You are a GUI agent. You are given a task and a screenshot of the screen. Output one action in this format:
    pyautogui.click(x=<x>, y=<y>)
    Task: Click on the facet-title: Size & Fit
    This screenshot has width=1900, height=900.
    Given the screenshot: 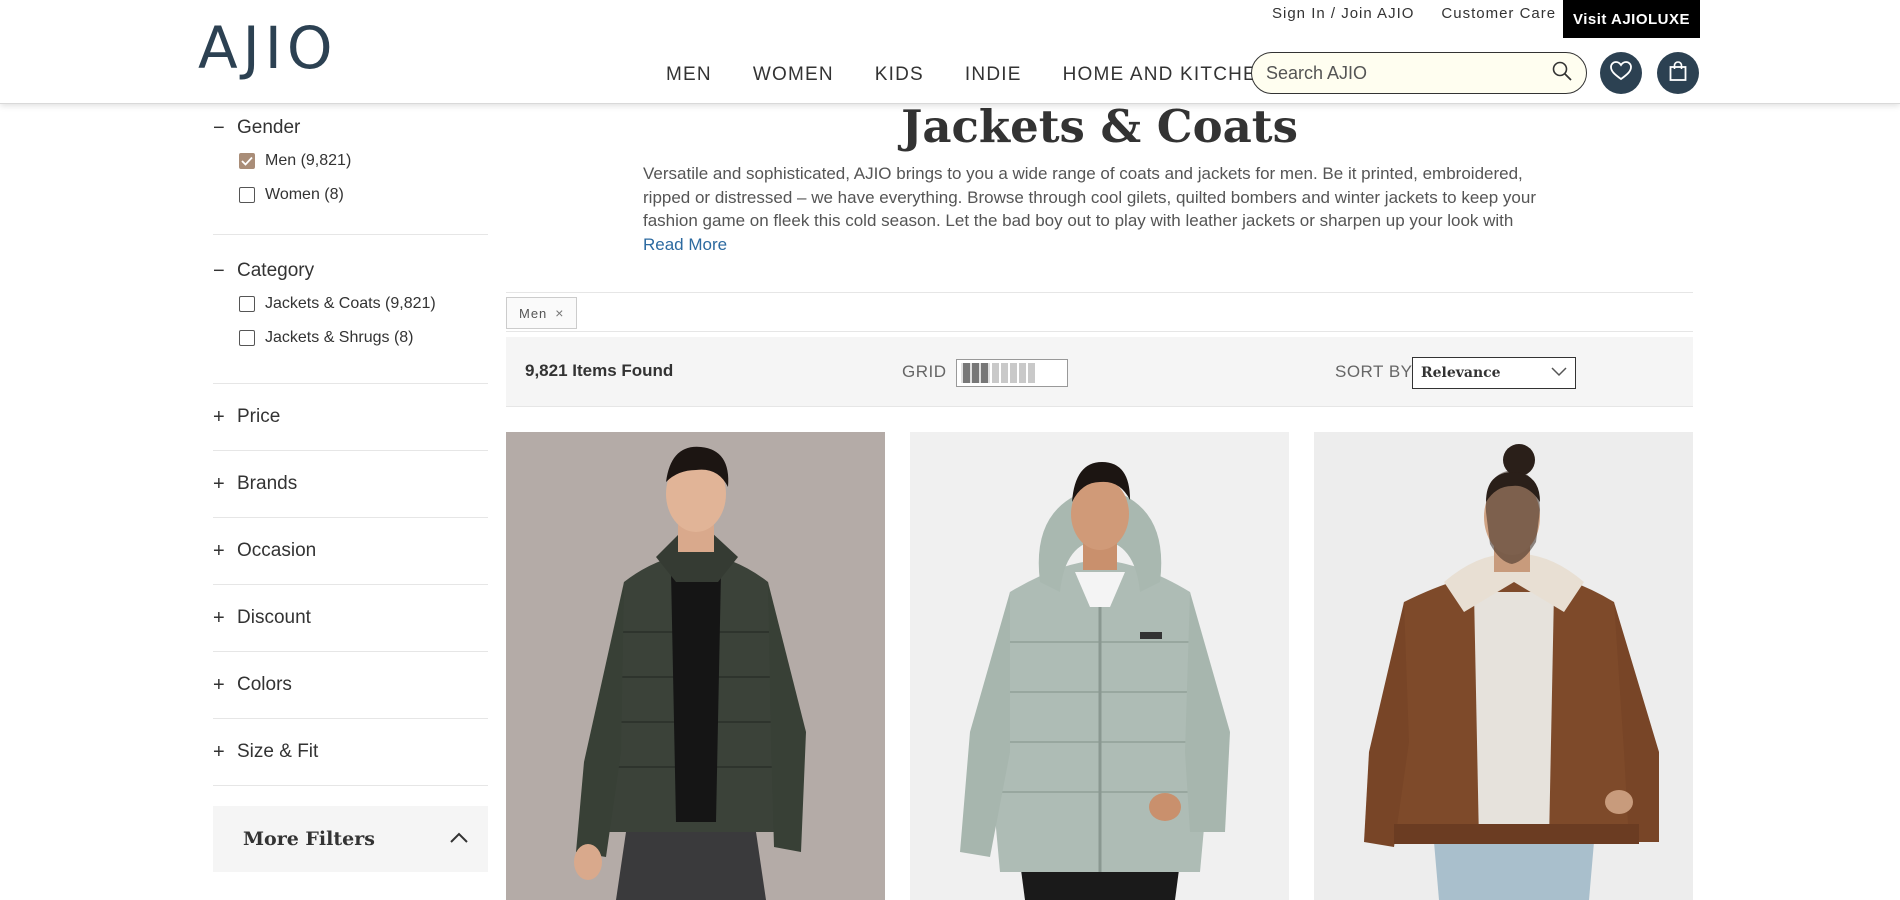 What is the action you would take?
    pyautogui.click(x=278, y=751)
    